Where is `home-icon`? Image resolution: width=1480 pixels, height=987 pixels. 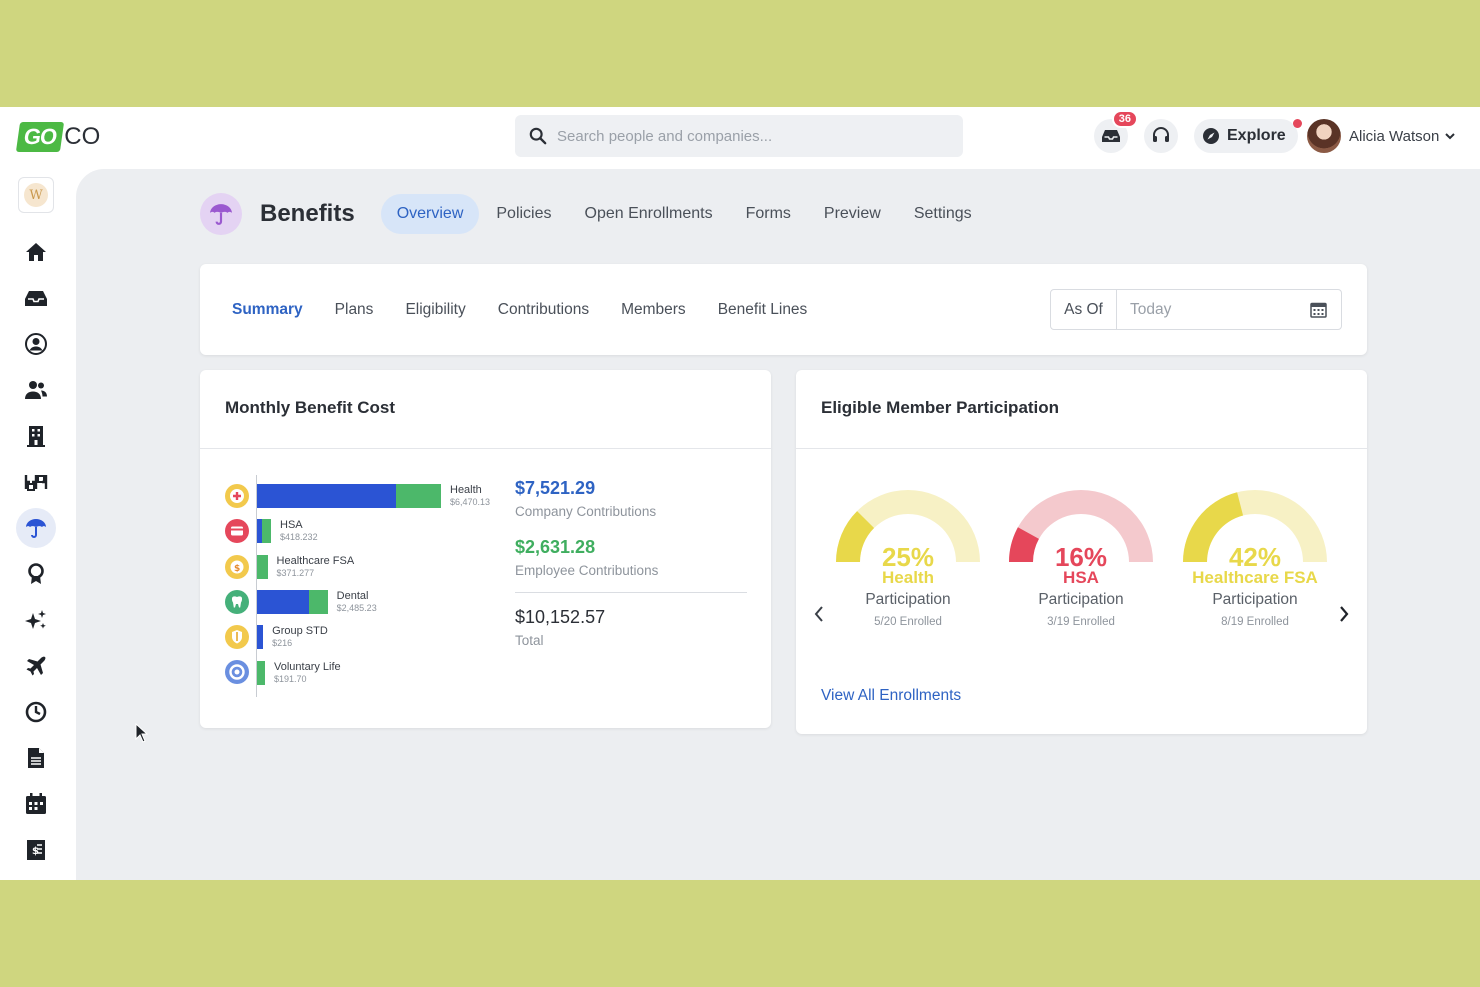
home-icon is located at coordinates (36, 252).